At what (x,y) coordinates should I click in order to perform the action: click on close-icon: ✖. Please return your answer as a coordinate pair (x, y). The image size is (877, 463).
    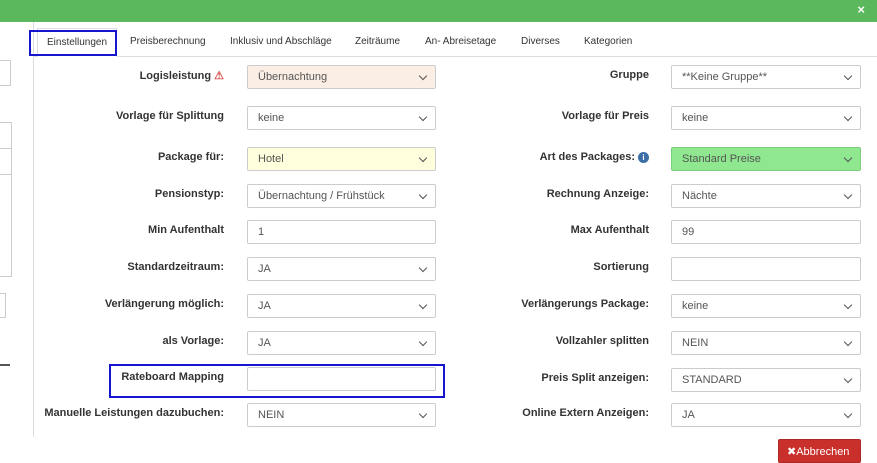
    Looking at the image, I should click on (792, 452).